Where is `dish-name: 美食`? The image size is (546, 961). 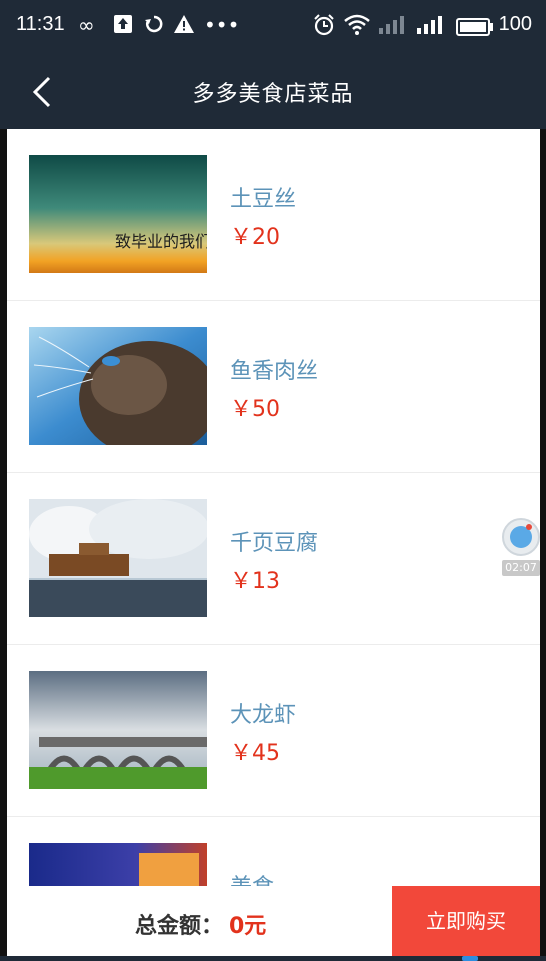 dish-name: 美食 is located at coordinates (252, 877).